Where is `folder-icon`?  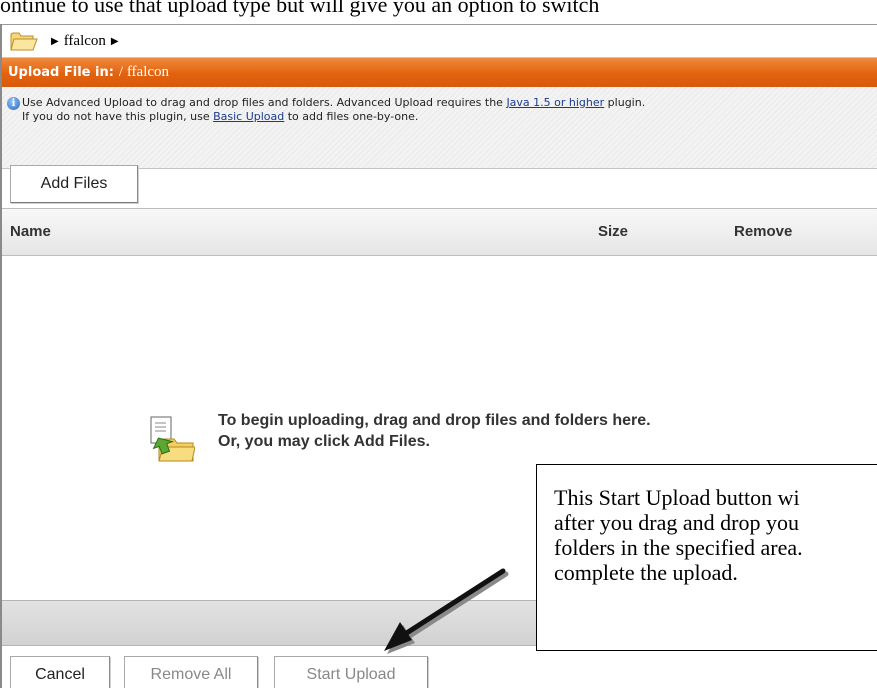
folder-icon is located at coordinates (24, 41).